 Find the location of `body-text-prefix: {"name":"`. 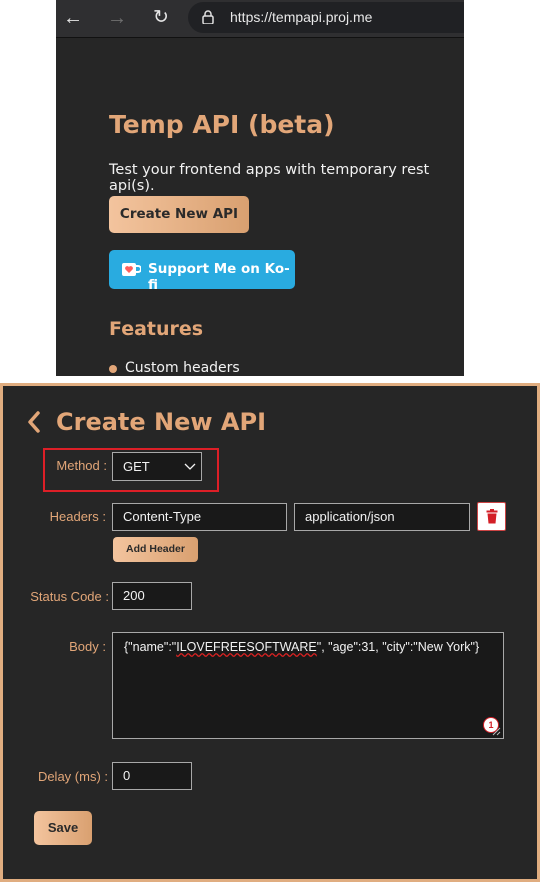

body-text-prefix: {"name":" is located at coordinates (150, 647).